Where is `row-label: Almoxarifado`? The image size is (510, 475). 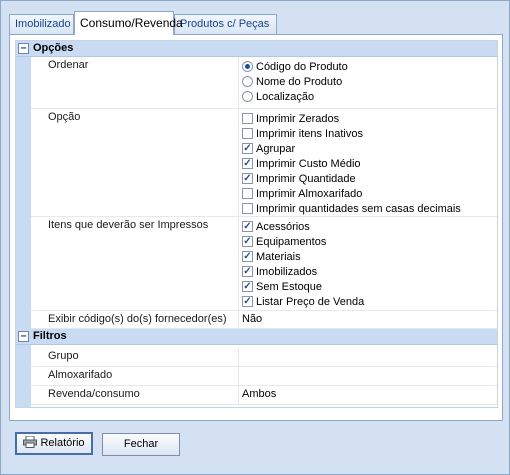 row-label: Almoxarifado is located at coordinates (80, 375).